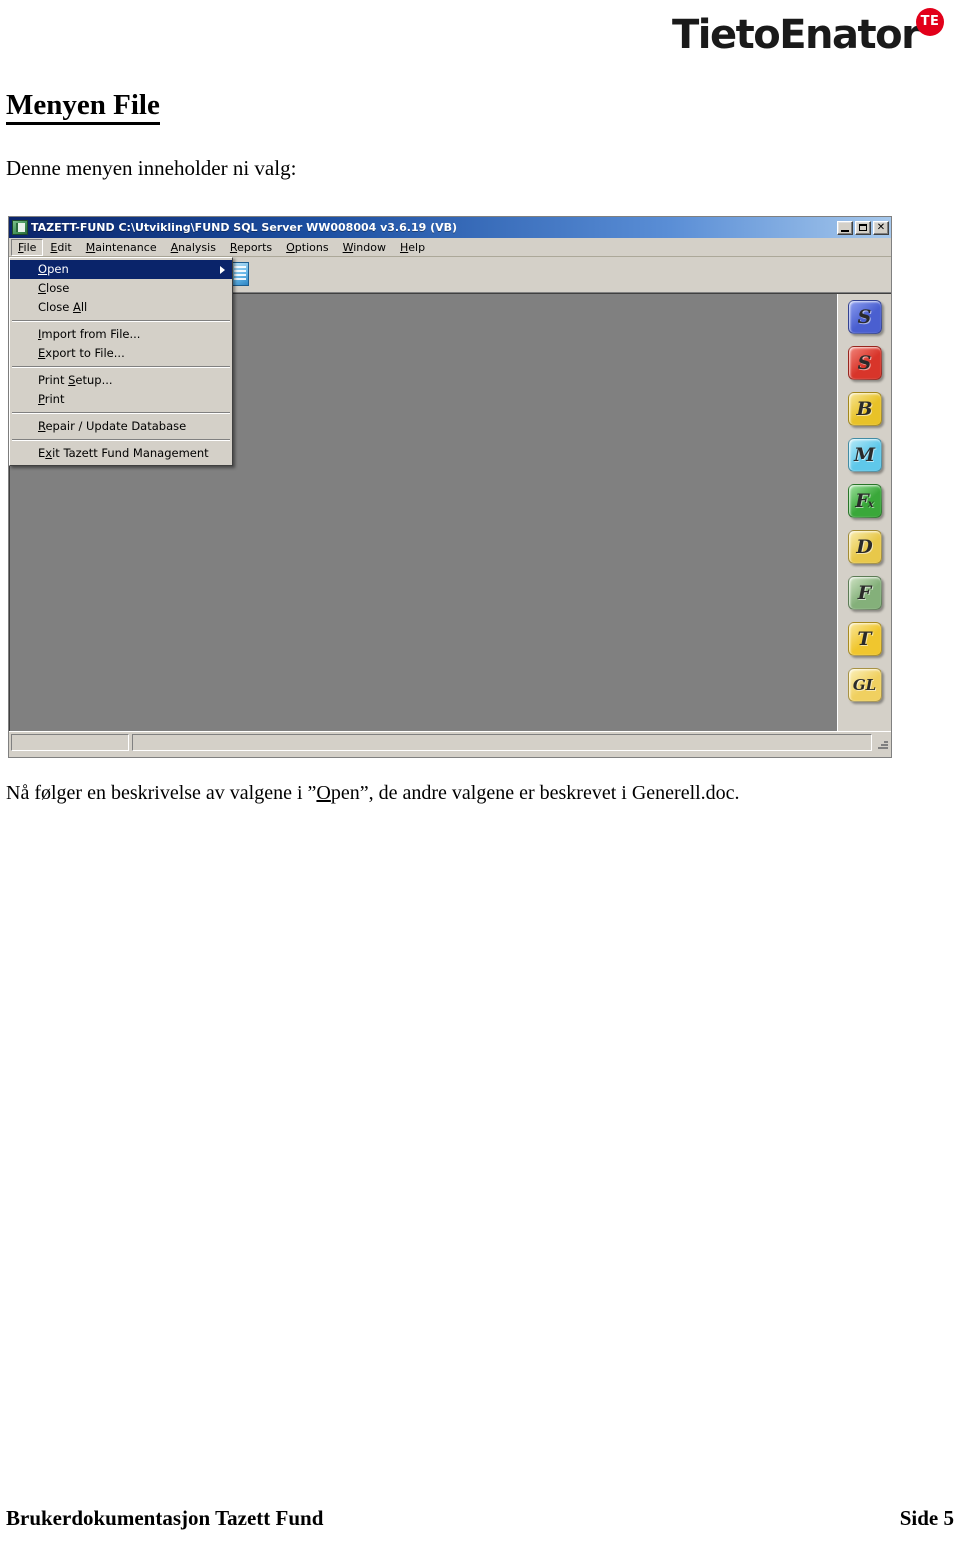 This screenshot has height=1544, width=960. I want to click on menubar-mnemonic: A, so click(174, 247).